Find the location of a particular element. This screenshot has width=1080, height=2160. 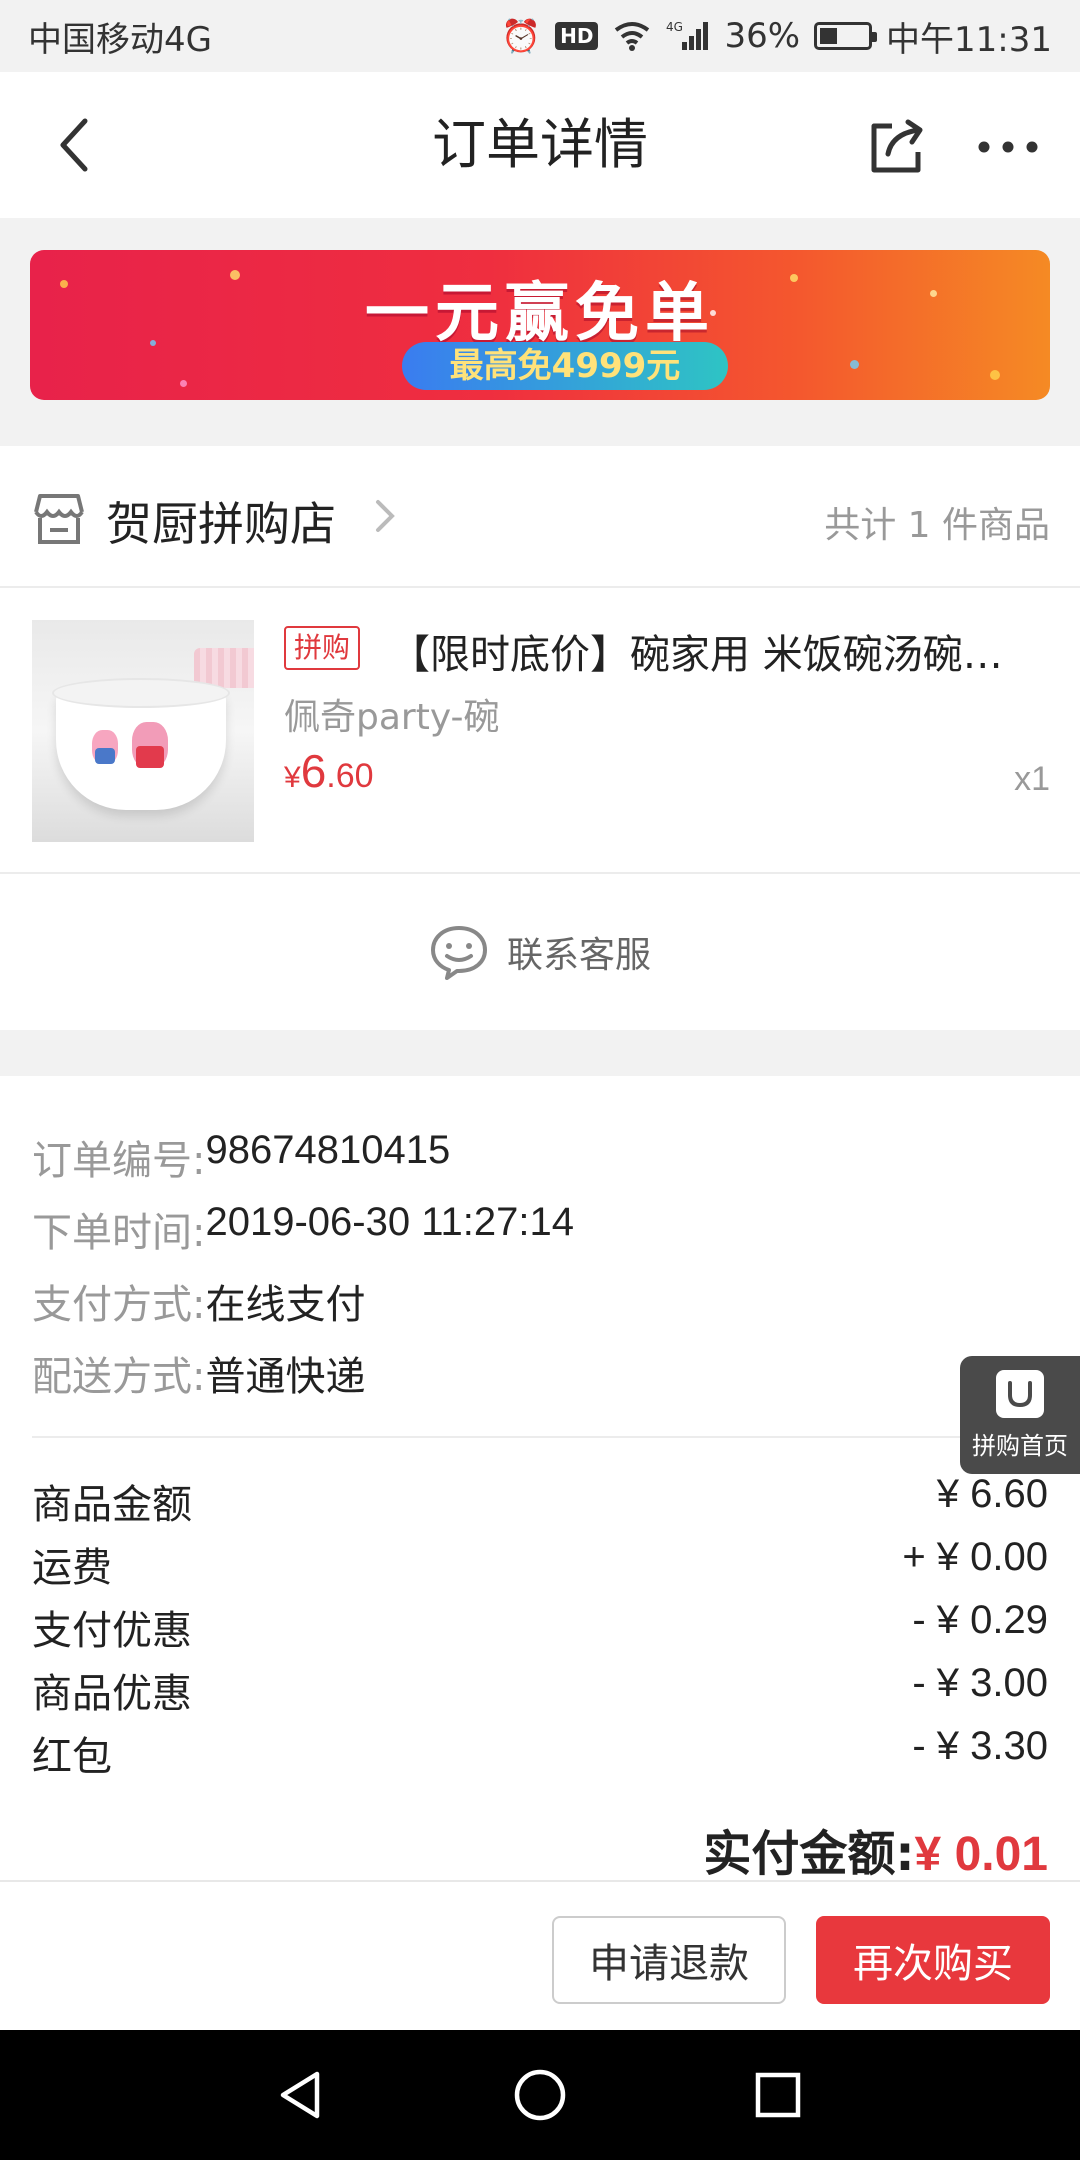

buy-again-button: 再次购买 is located at coordinates (933, 1960).